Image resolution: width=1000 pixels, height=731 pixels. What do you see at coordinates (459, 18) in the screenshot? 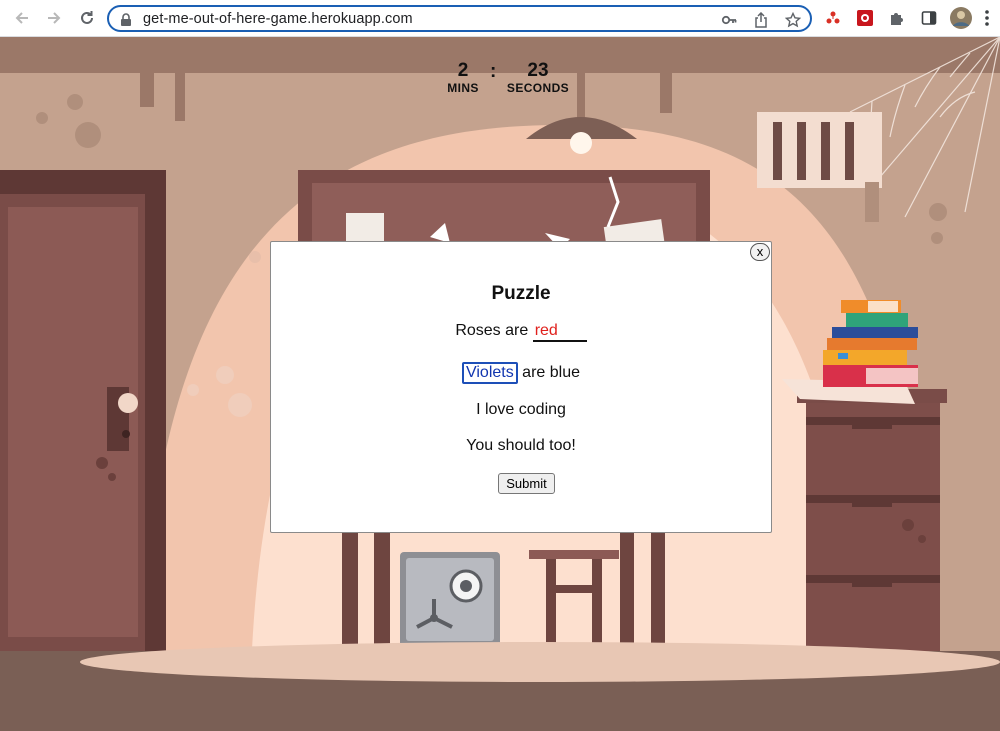
I see `address-bar: get-me-out-of-here-game.herokuapp.com` at bounding box center [459, 18].